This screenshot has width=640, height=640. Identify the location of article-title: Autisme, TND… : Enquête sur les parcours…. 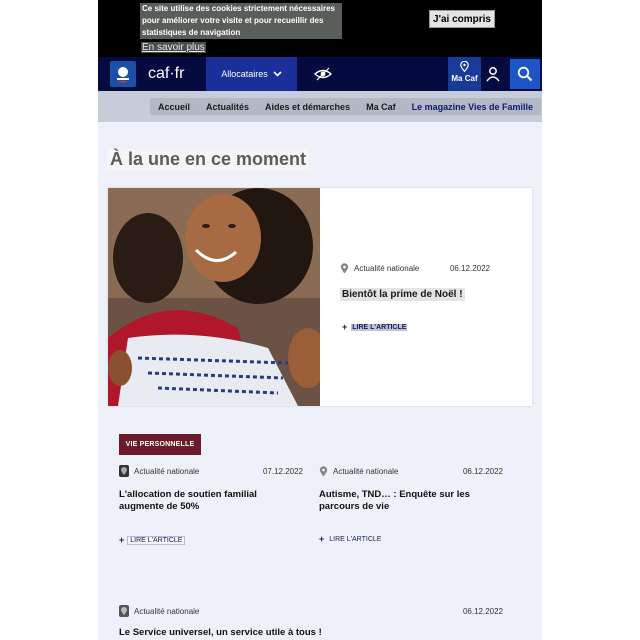
(411, 501).